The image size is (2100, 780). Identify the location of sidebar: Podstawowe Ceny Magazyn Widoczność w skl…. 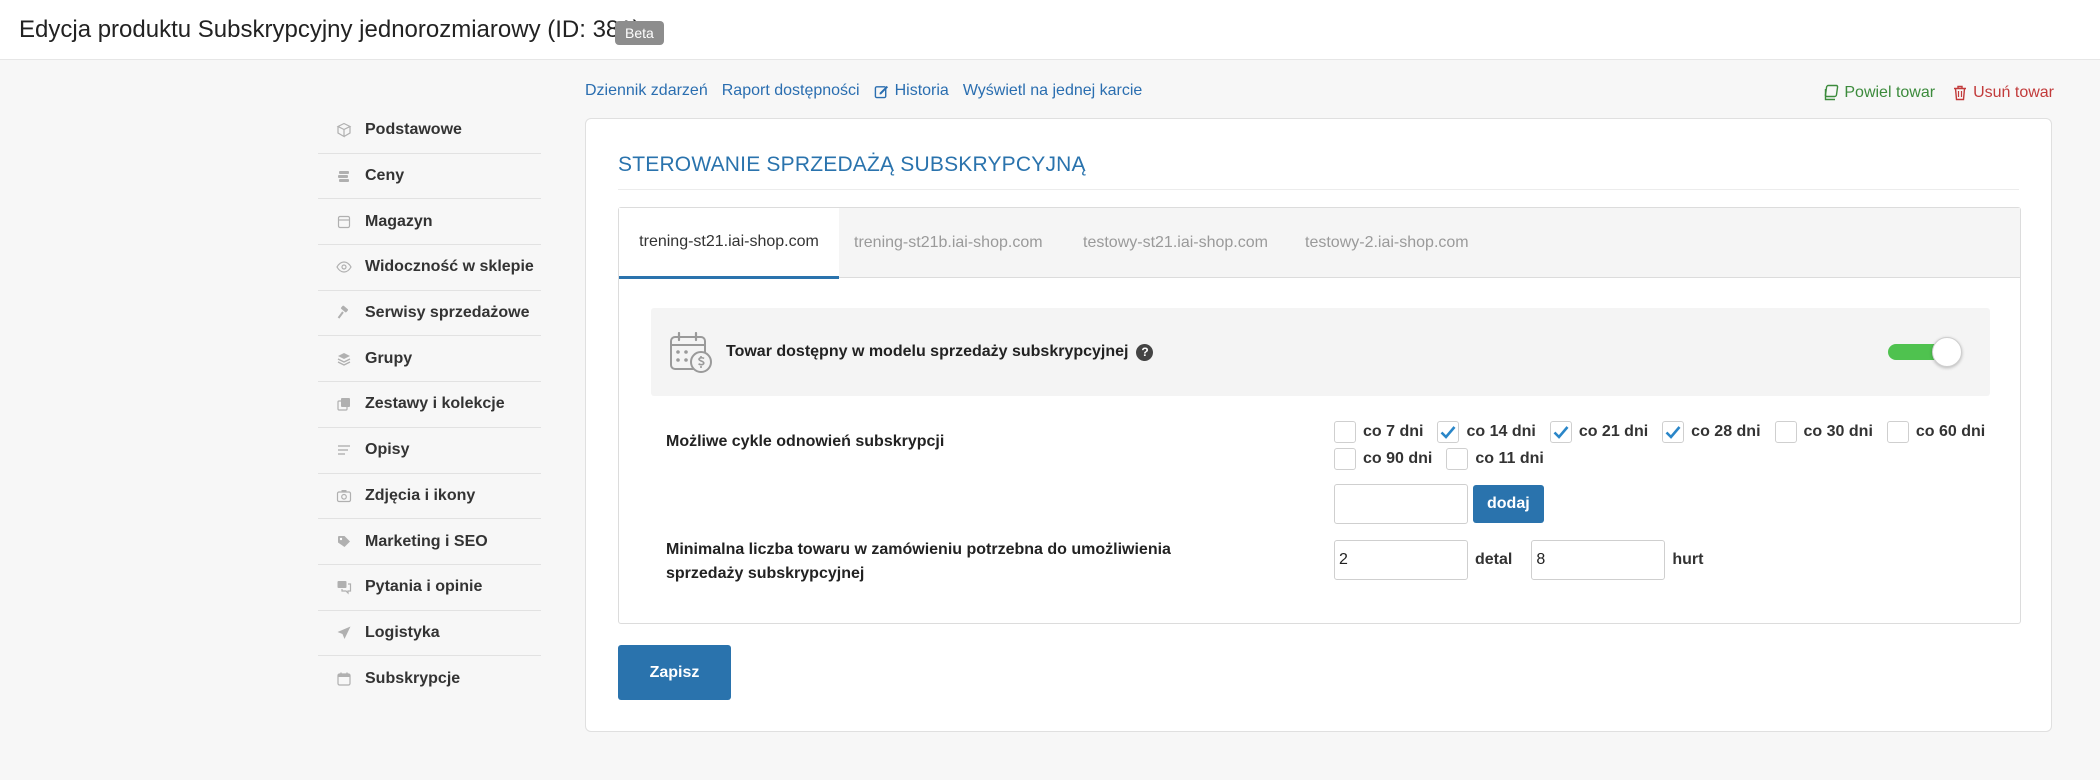
(429, 405).